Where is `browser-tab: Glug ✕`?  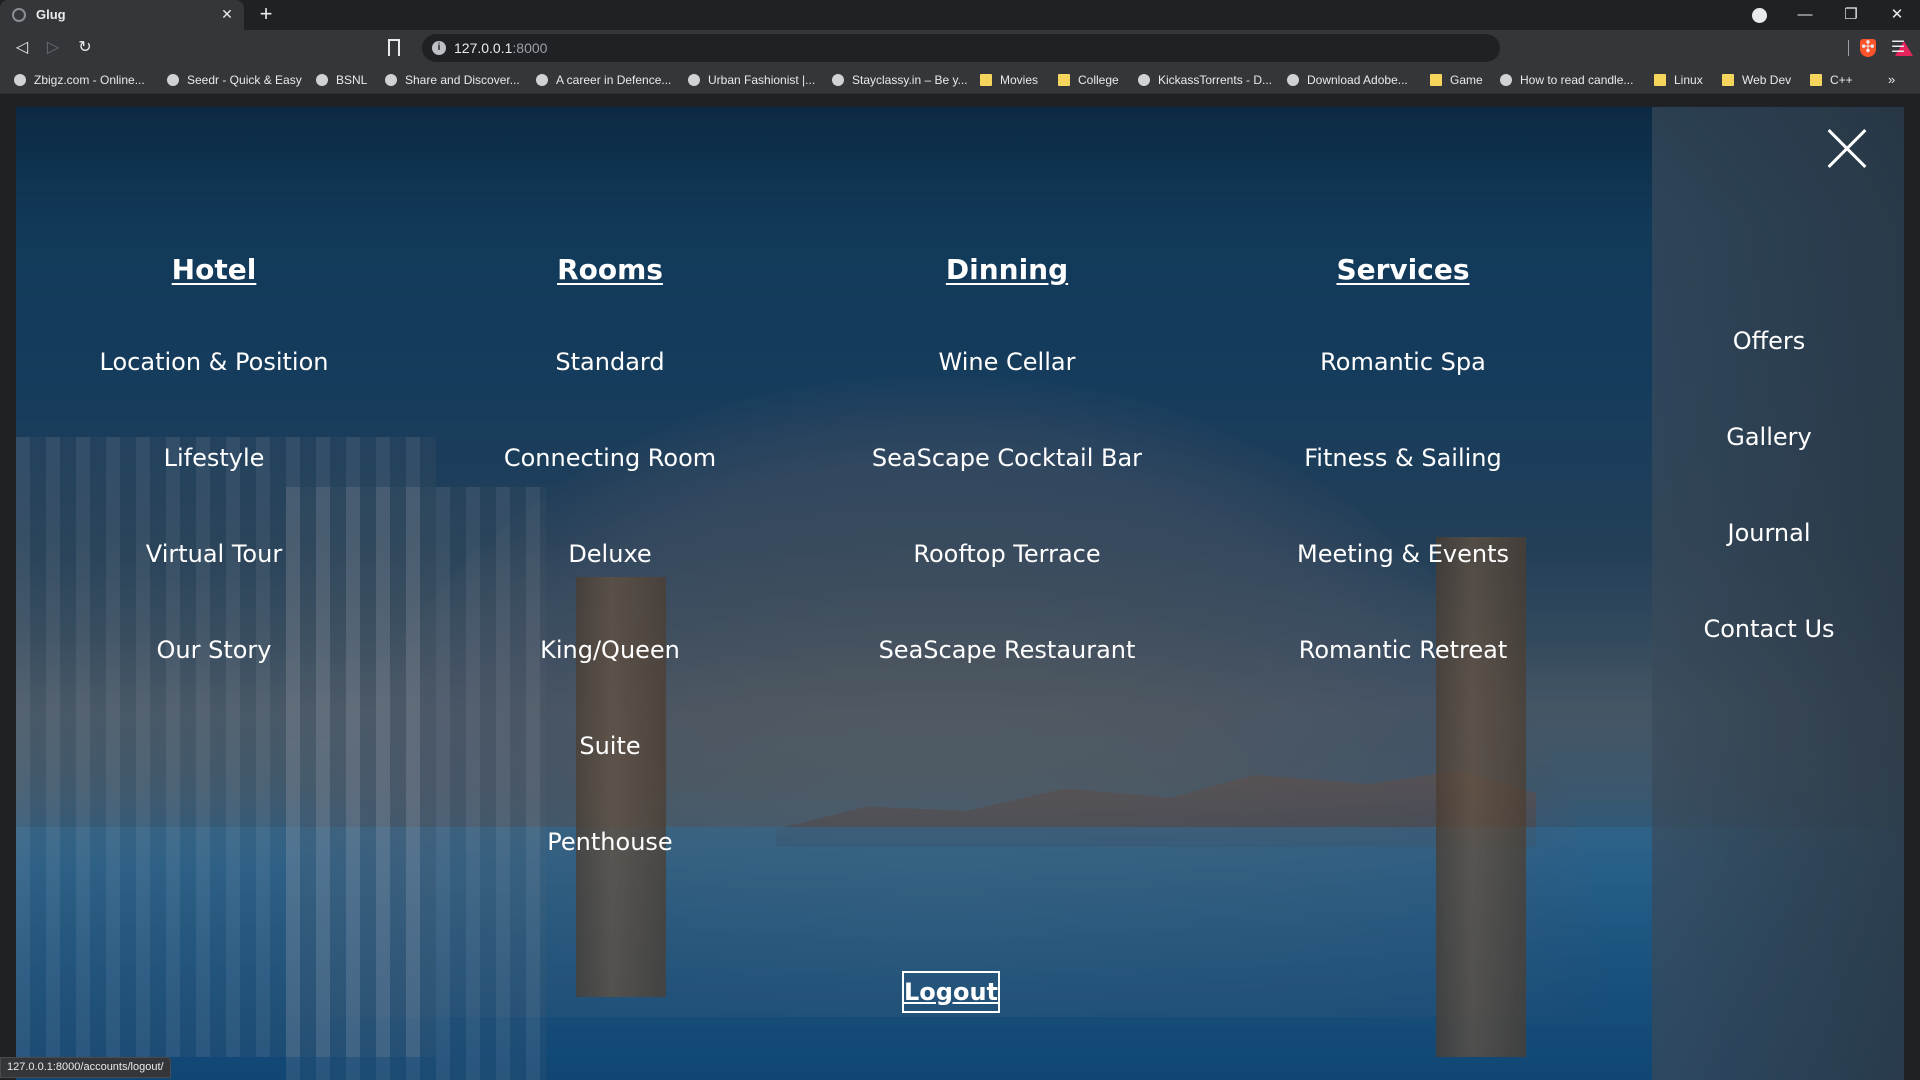
browser-tab: Glug ✕ is located at coordinates (122, 15).